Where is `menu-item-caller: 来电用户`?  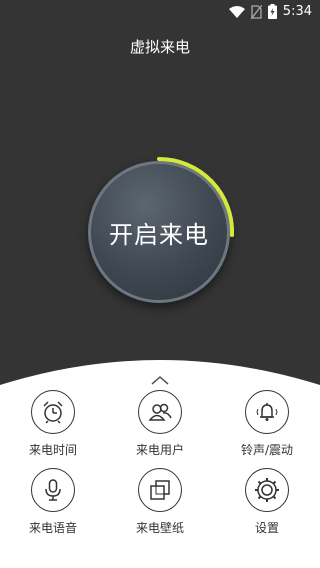
menu-item-caller: 来电用户 is located at coordinates (160, 424).